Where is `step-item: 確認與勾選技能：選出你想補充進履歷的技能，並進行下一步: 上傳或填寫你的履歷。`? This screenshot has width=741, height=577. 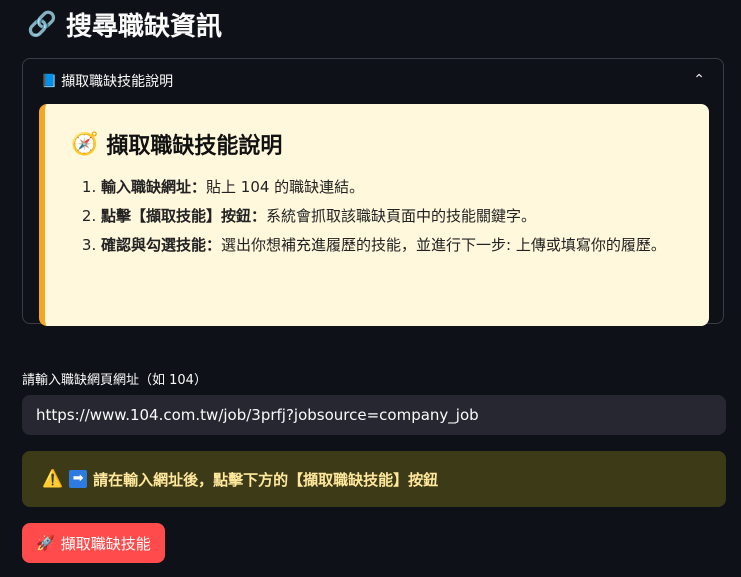 step-item: 確認與勾選技能：選出你想補充進履歷的技能，並進行下一步: 上傳或填寫你的履歷。 is located at coordinates (401, 245).